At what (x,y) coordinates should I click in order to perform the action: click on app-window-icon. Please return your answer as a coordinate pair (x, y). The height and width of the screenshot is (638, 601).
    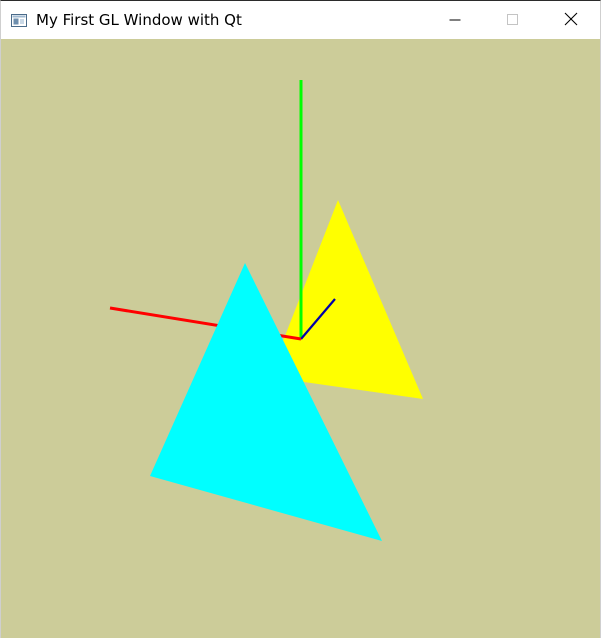
    Looking at the image, I should click on (19, 19).